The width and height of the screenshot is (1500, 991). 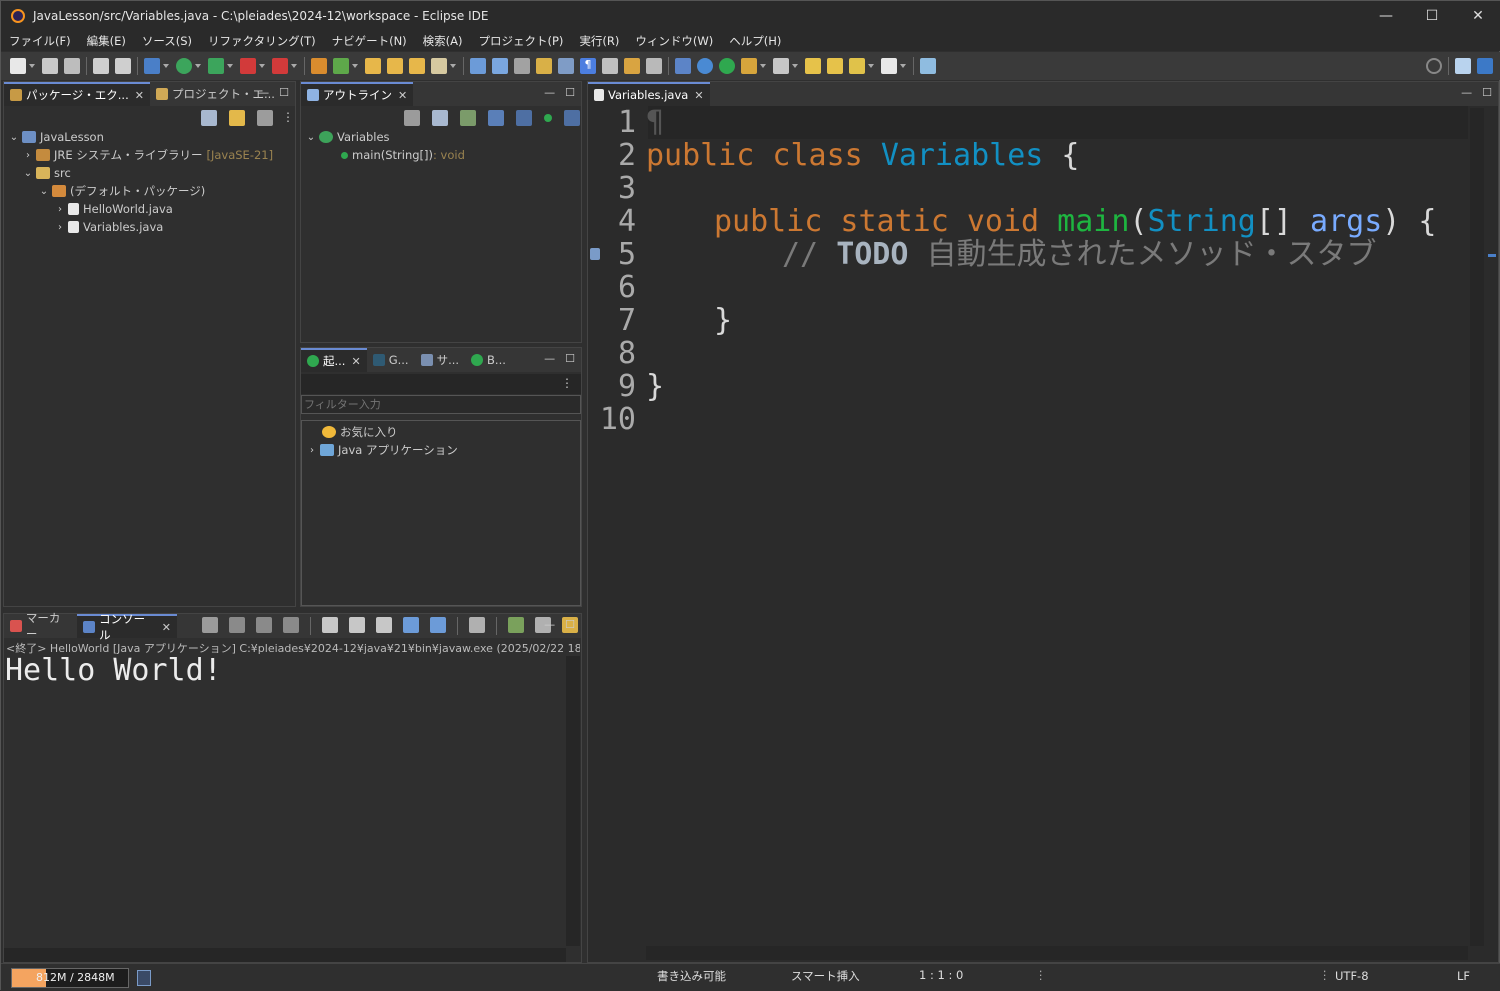 I want to click on tree-node-helloworld: › HelloWorld.java, so click(x=149, y=209).